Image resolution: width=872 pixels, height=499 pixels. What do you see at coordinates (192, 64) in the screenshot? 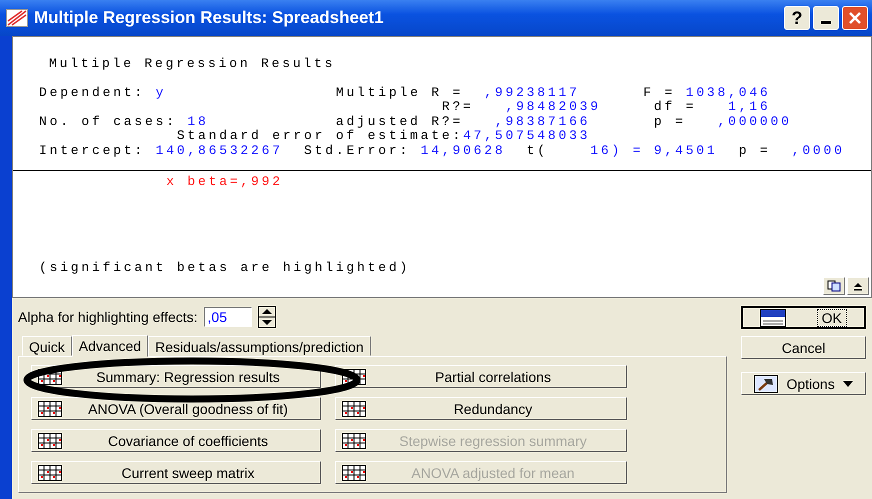
I see `report-title: Multiple Regression Results` at bounding box center [192, 64].